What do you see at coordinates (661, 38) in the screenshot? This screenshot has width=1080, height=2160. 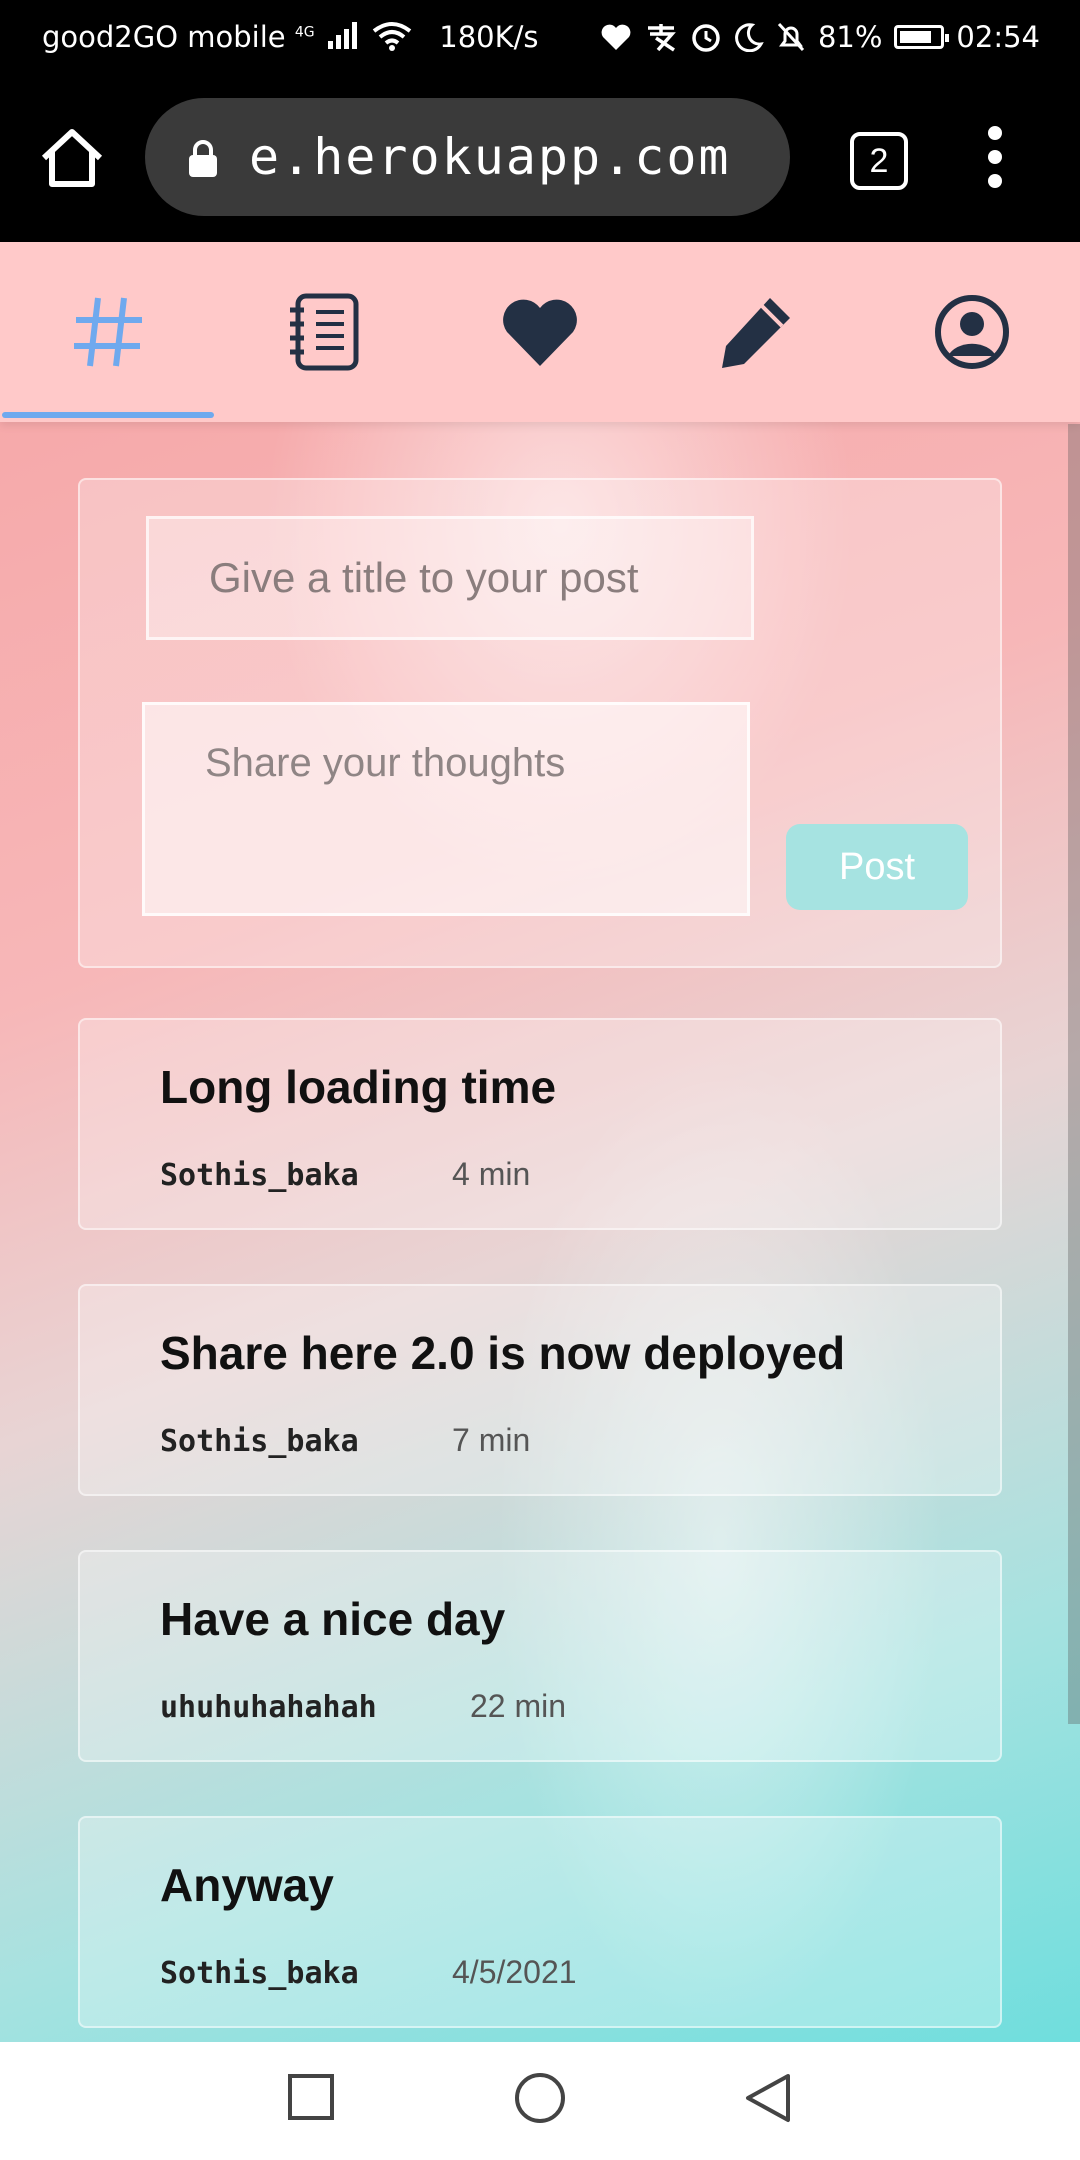 I see `alipay-icon` at bounding box center [661, 38].